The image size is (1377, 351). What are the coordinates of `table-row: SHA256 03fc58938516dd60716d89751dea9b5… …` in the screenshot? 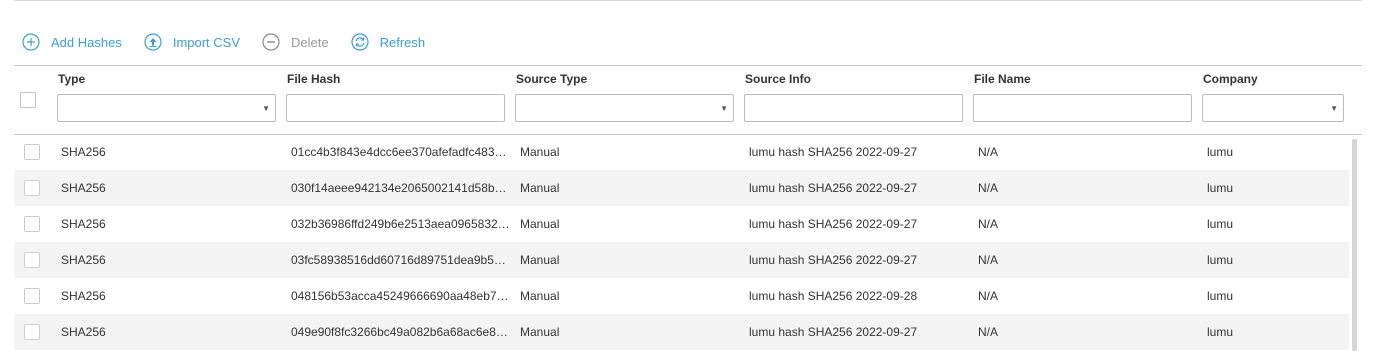 It's located at (681, 260).